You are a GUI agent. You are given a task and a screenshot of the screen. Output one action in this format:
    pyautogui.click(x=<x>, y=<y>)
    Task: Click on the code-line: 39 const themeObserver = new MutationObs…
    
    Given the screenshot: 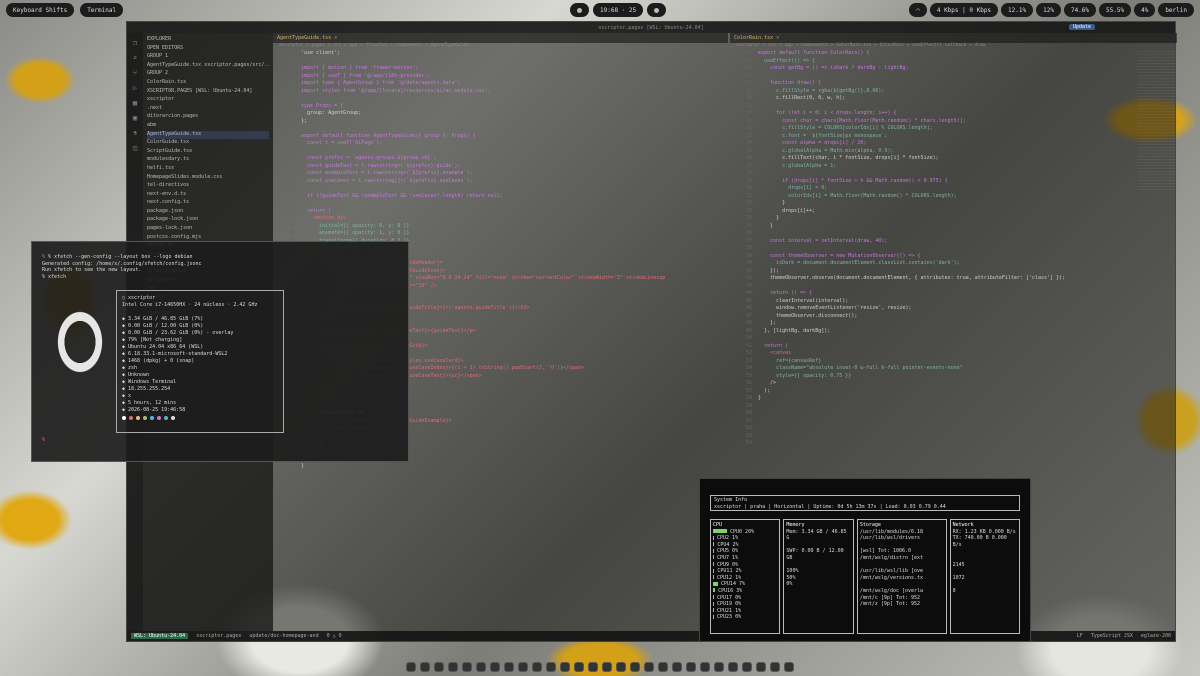 What is the action you would take?
    pyautogui.click(x=955, y=257)
    